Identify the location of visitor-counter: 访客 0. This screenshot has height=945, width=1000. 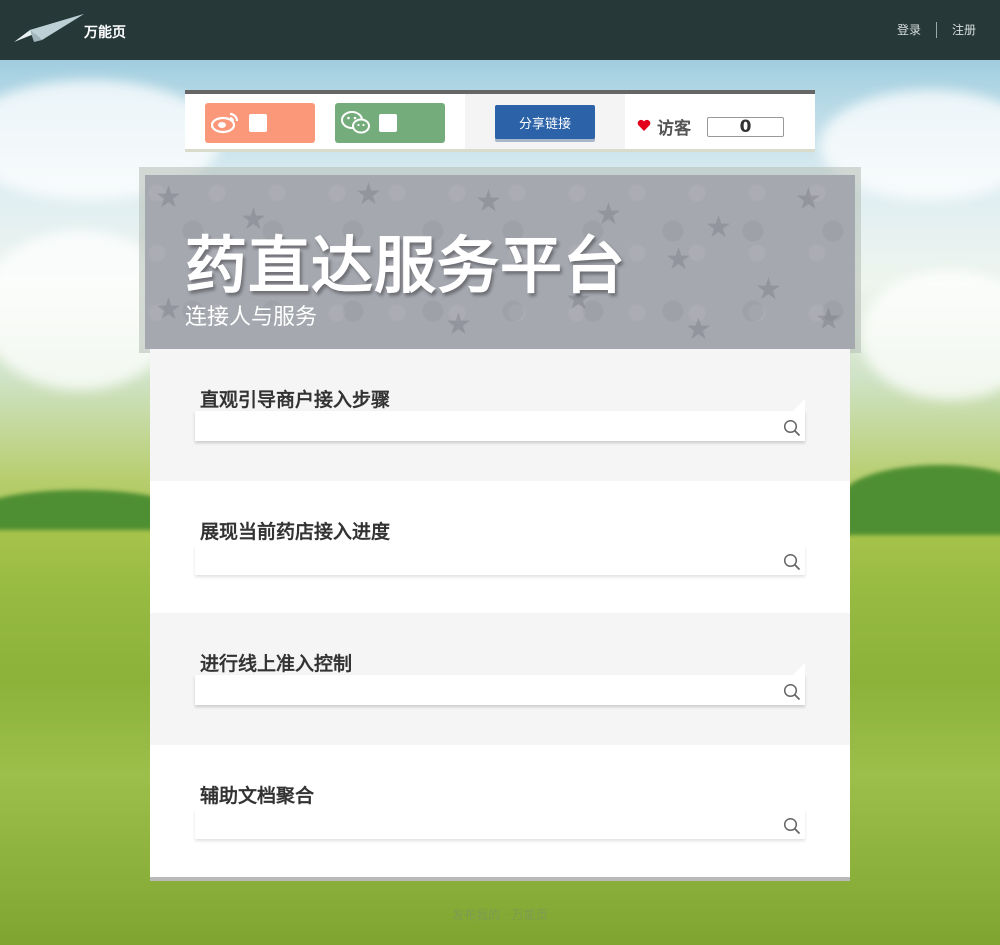
(710, 126).